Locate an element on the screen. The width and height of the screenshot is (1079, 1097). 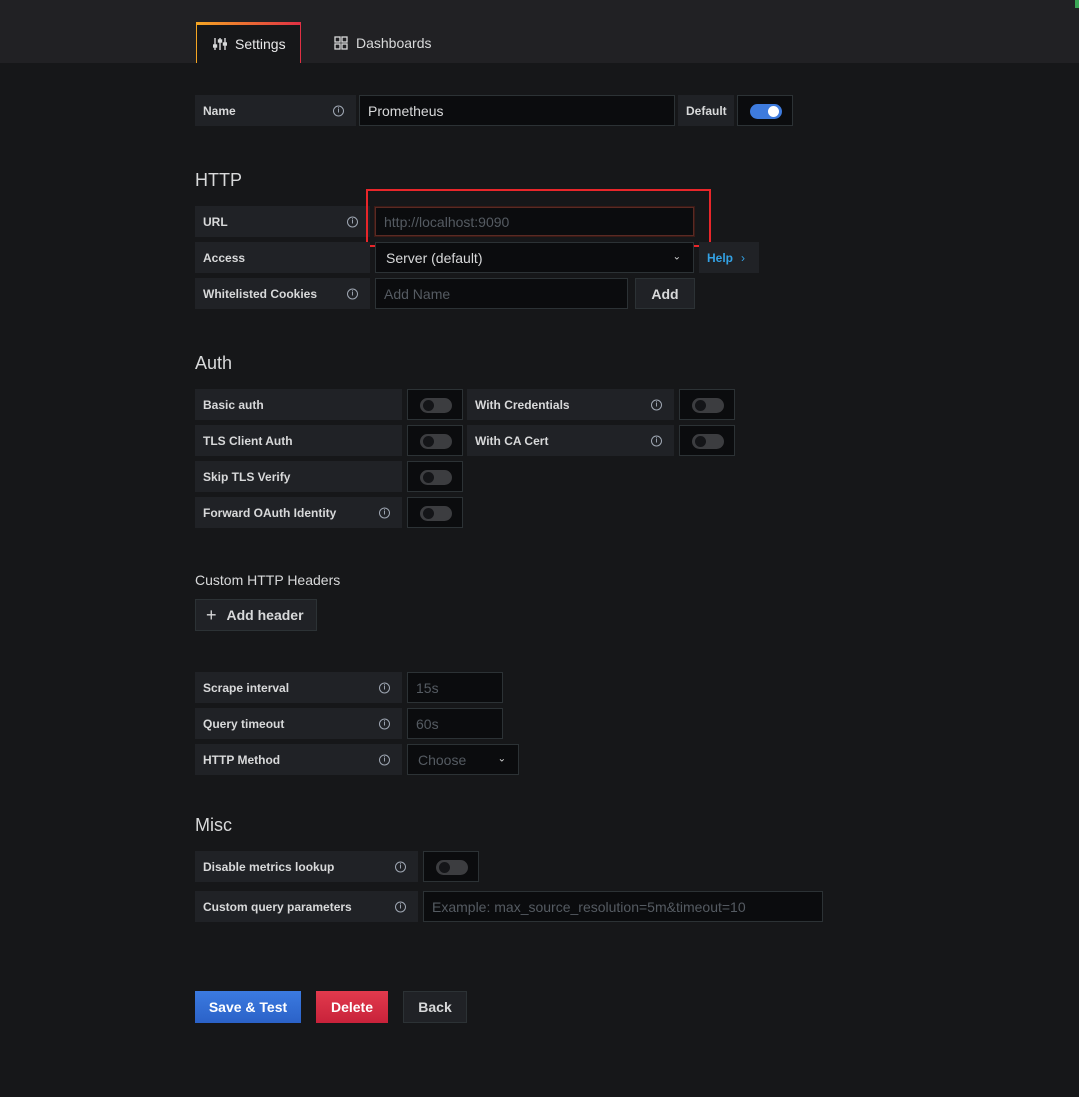
forward-oauth-switch-box is located at coordinates (435, 512).